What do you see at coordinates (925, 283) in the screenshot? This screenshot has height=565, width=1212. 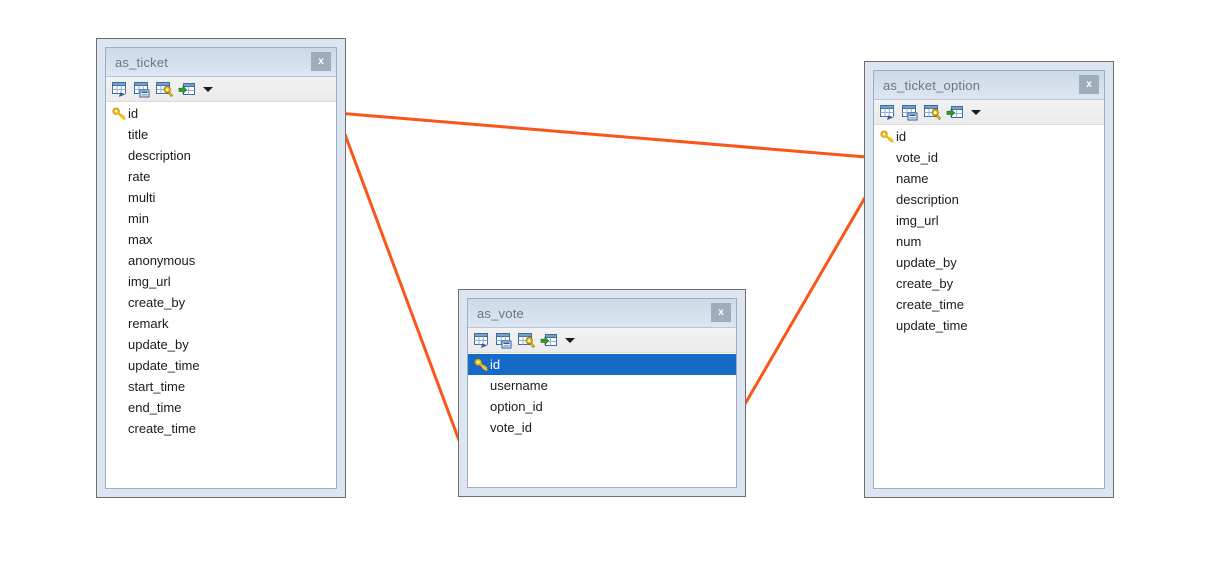 I see `column-name-label: create_by` at bounding box center [925, 283].